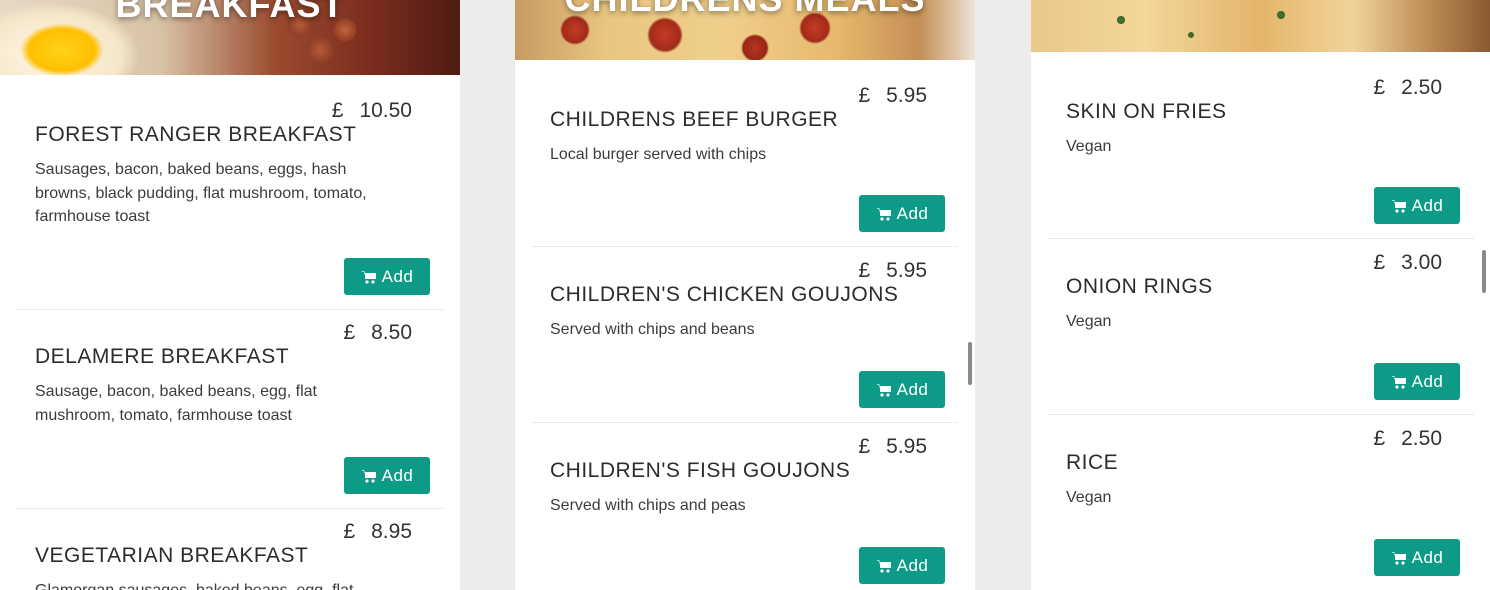 The height and width of the screenshot is (590, 1490). What do you see at coordinates (745, 10) in the screenshot?
I see `section-title: CHILDRENS MEALS` at bounding box center [745, 10].